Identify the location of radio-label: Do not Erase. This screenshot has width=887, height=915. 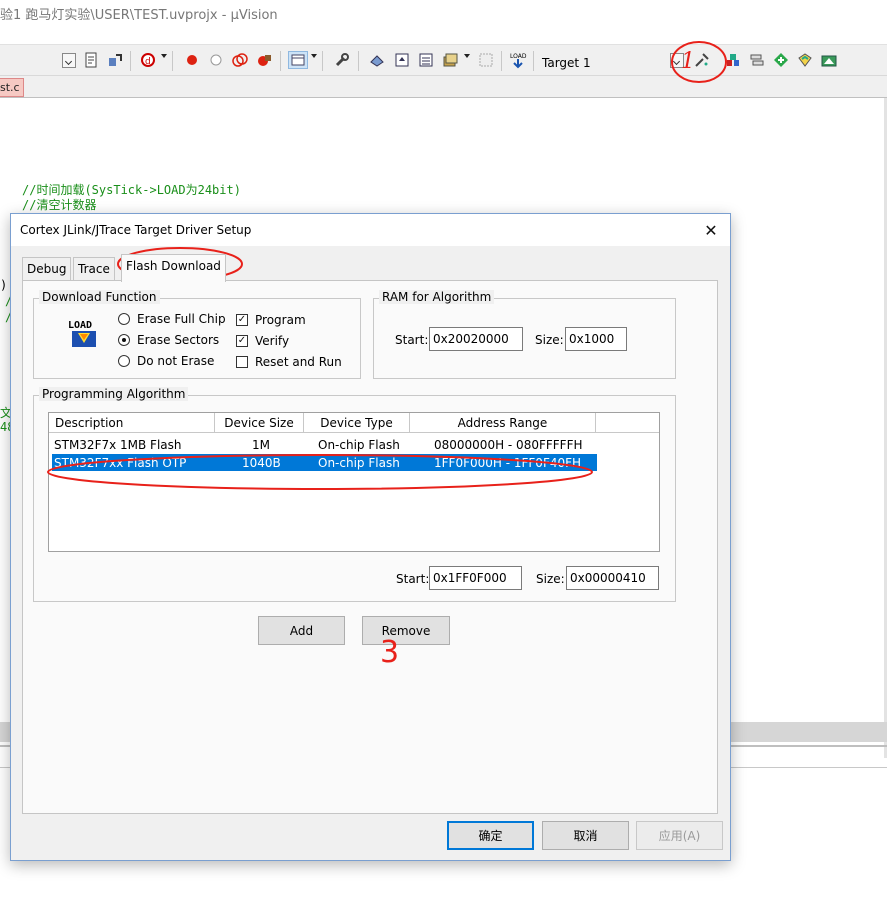
(176, 361).